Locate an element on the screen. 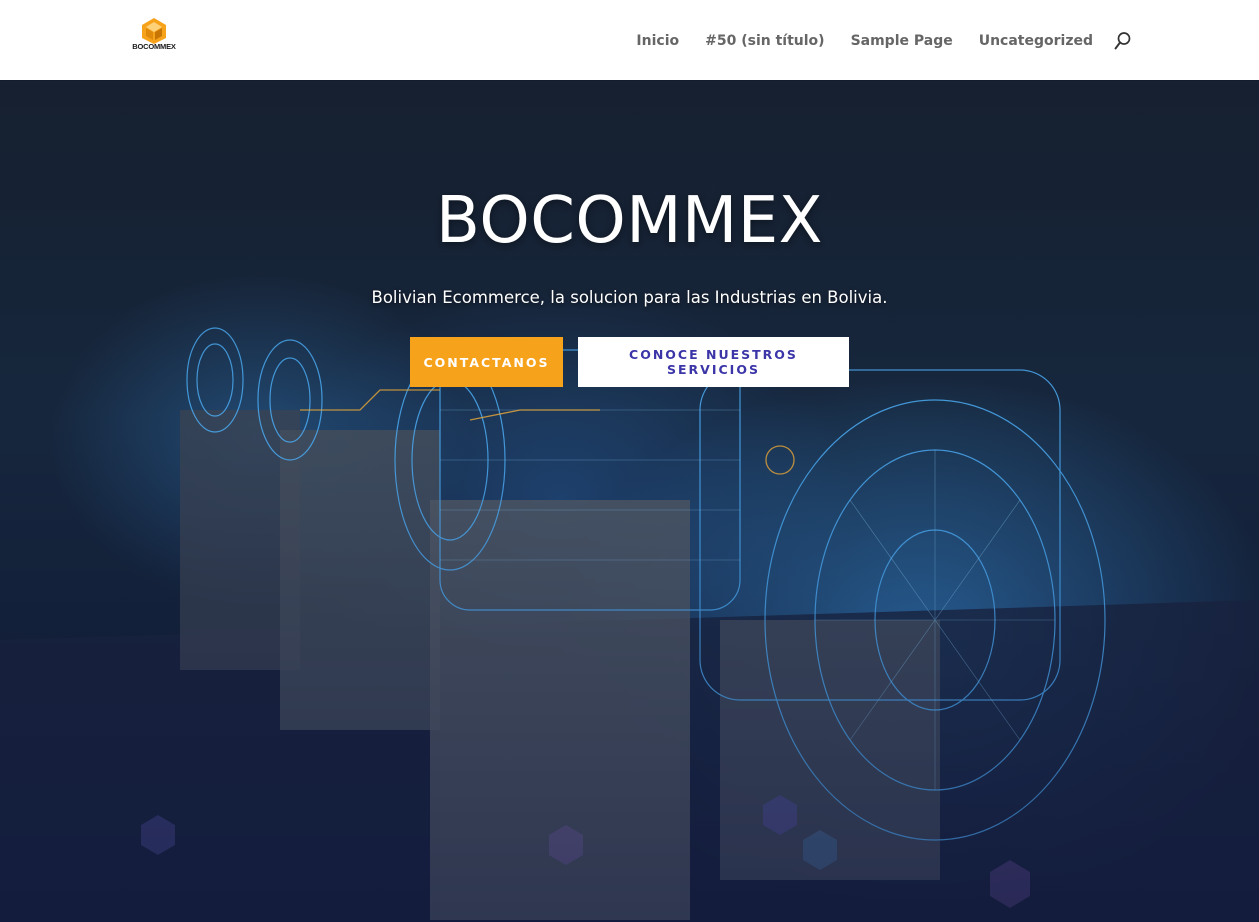 The width and height of the screenshot is (1259, 922). search-button is located at coordinates (1123, 41).